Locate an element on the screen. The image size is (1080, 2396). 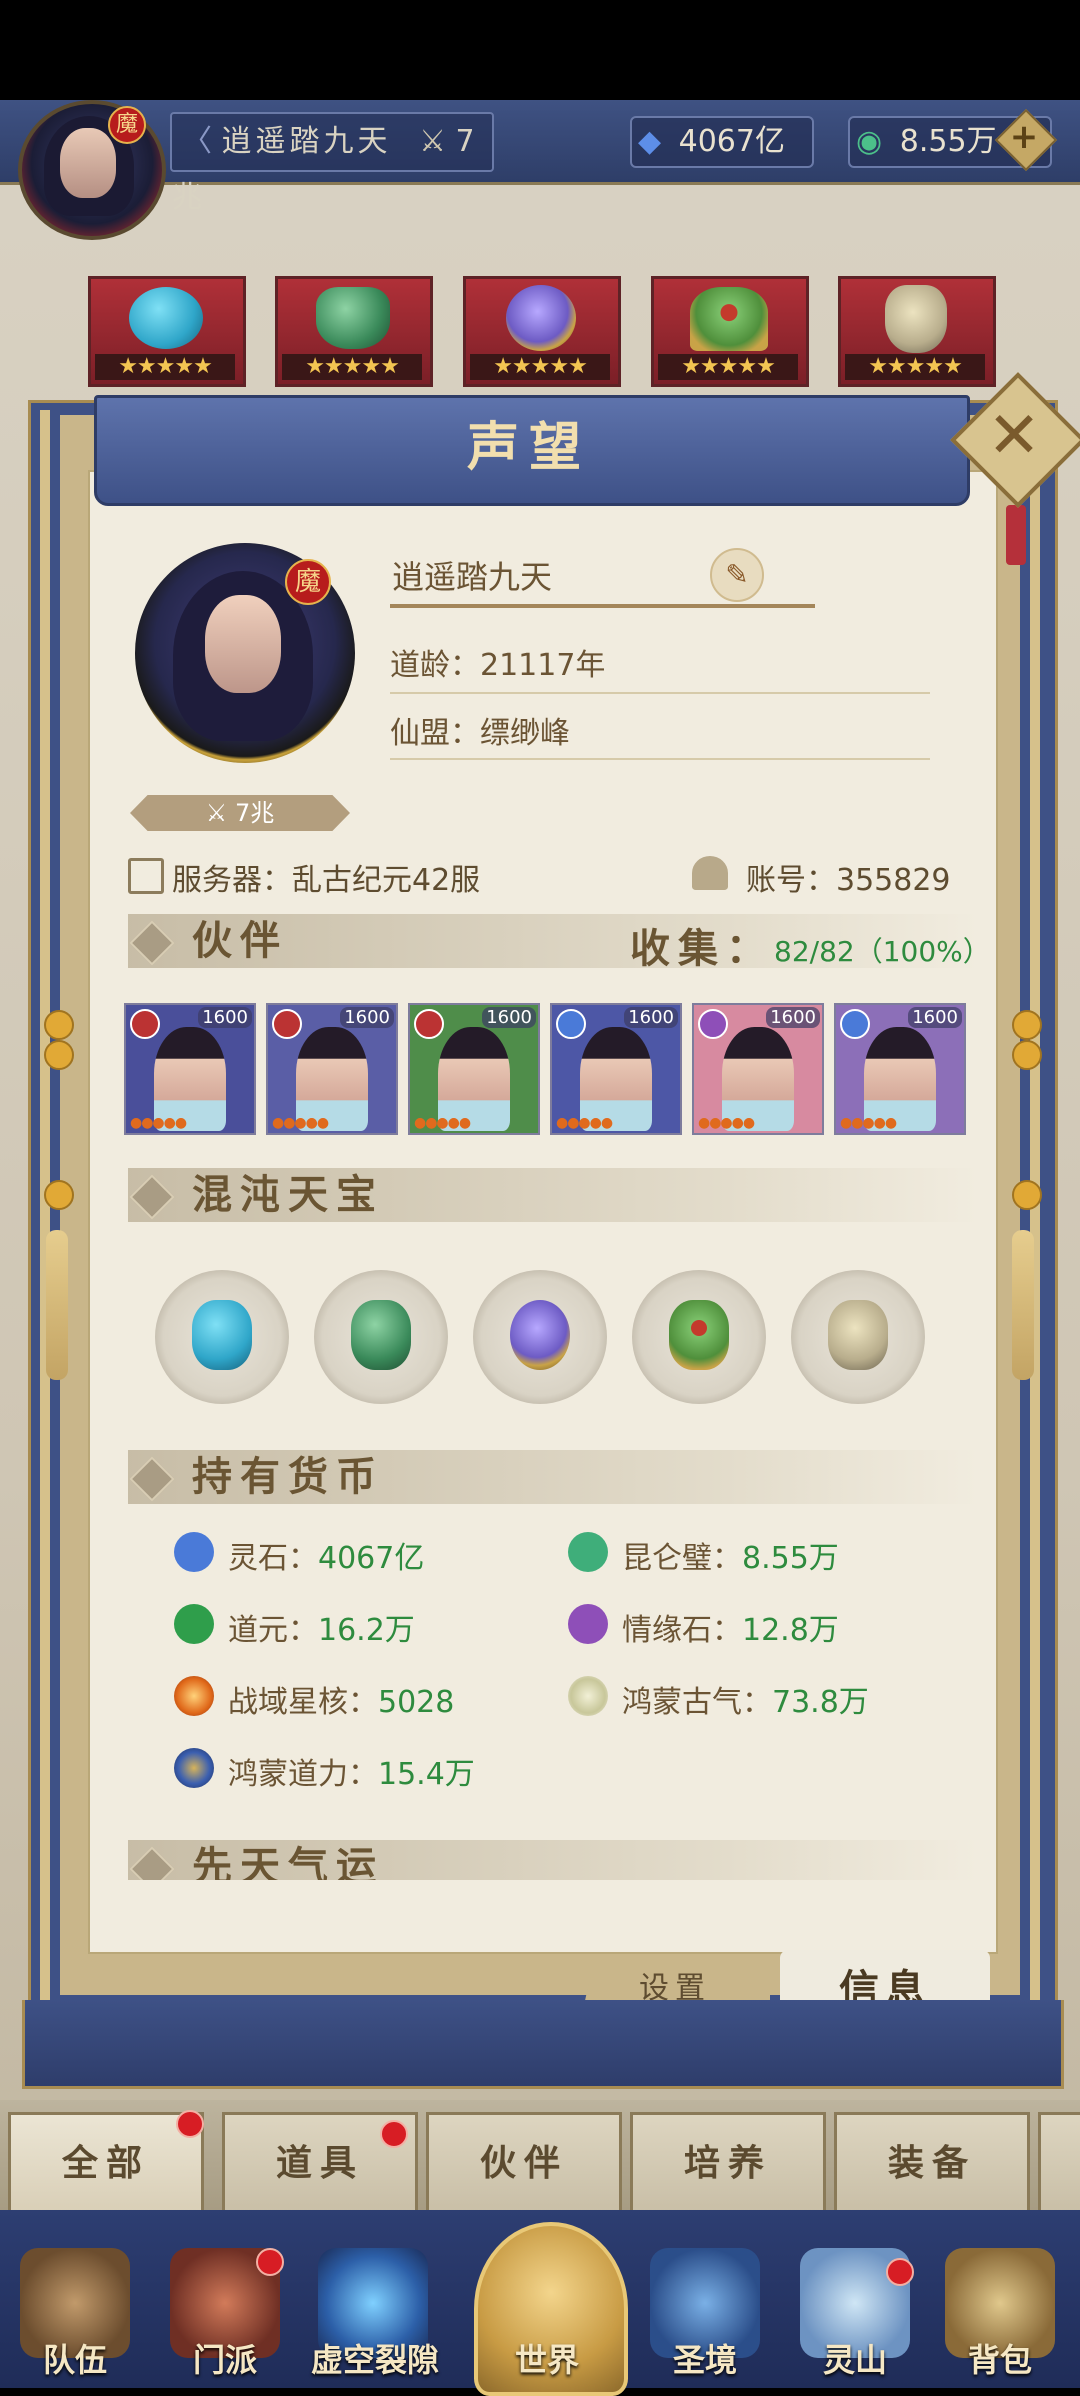
currency-label: 战域星核： is located at coordinates (303, 1702).